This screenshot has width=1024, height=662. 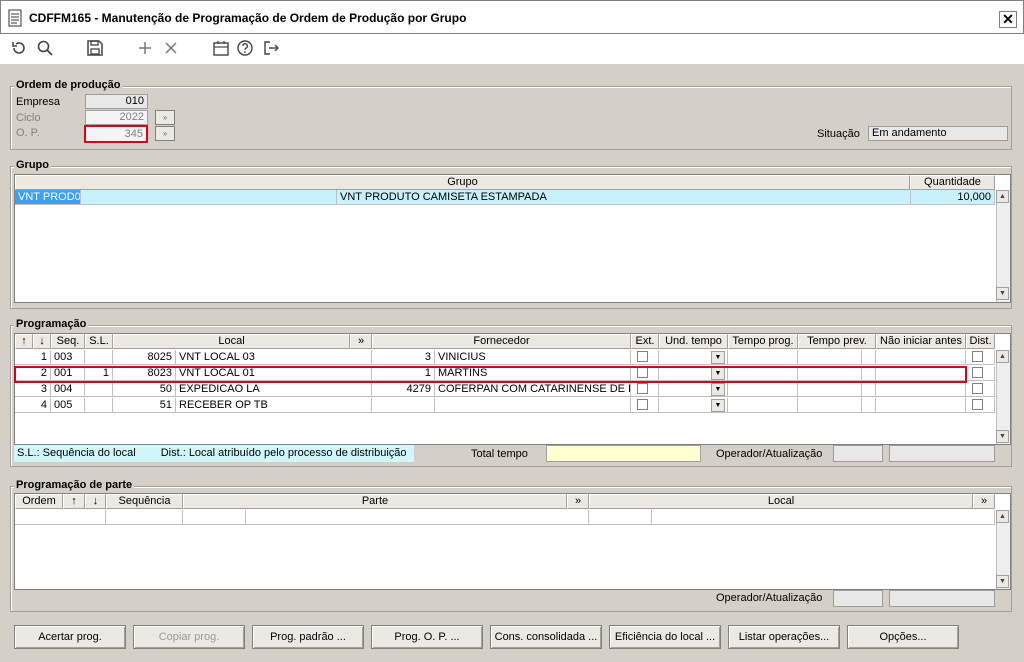 What do you see at coordinates (95, 501) in the screenshot?
I see `parte-sort-down-icon: ↓` at bounding box center [95, 501].